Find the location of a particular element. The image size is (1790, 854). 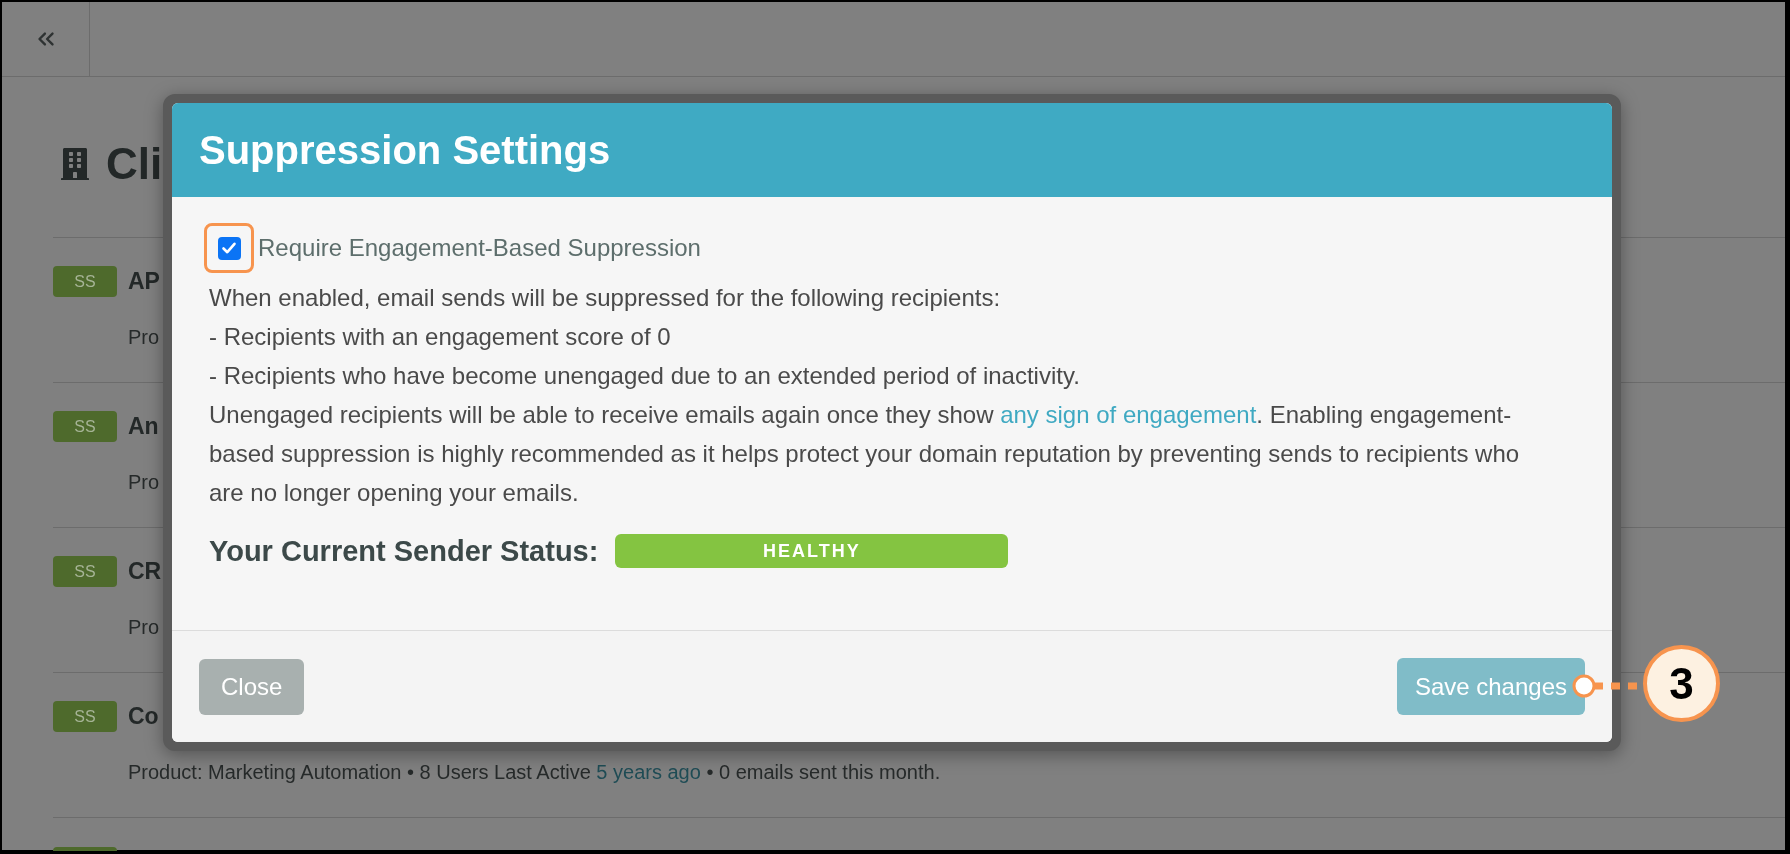

checkbox is located at coordinates (229, 248).